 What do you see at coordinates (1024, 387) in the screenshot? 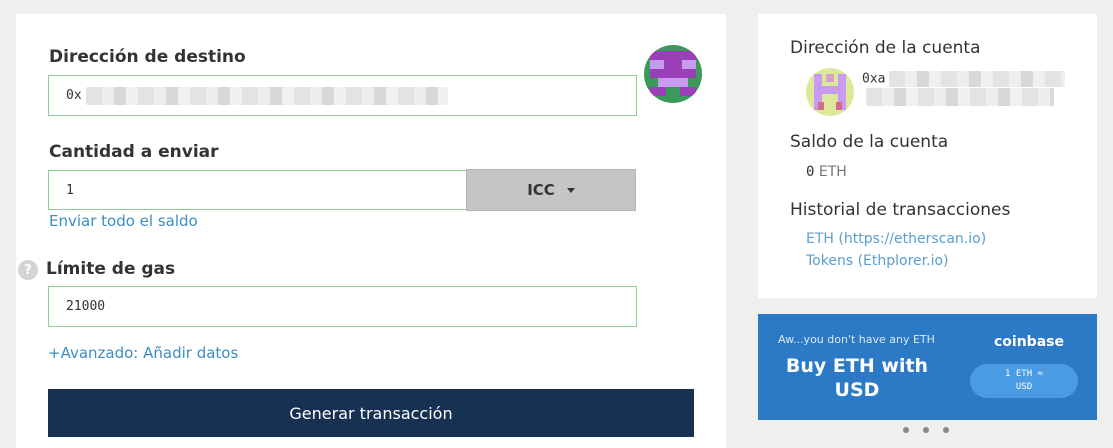
I see `buy-eth-currency: USD` at bounding box center [1024, 387].